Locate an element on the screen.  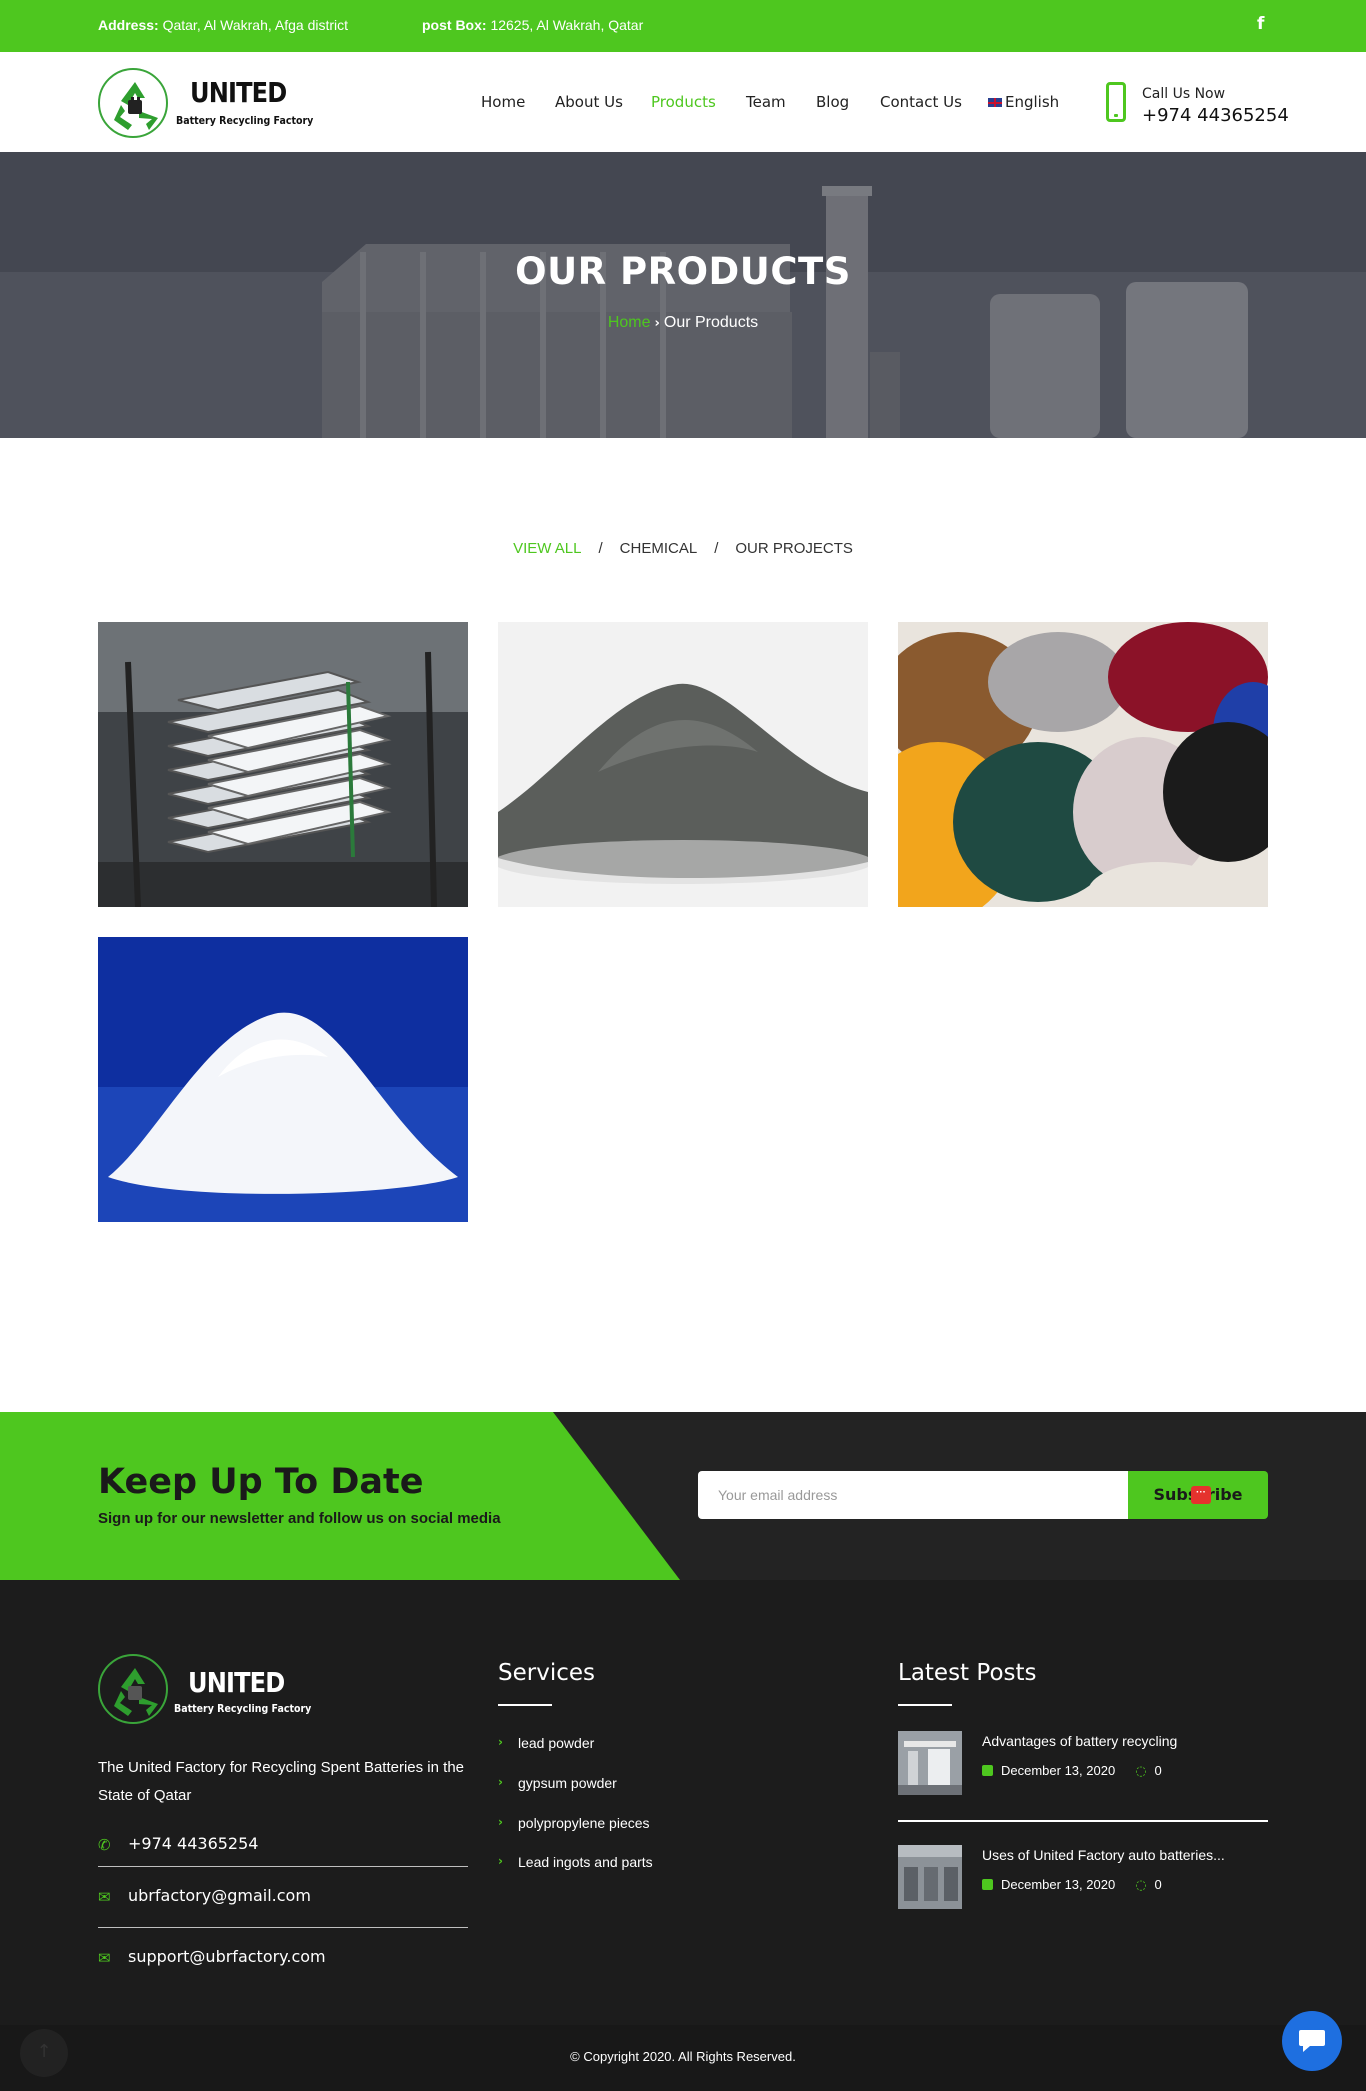
footer-logo-name: UNITED is located at coordinates (236, 1682).